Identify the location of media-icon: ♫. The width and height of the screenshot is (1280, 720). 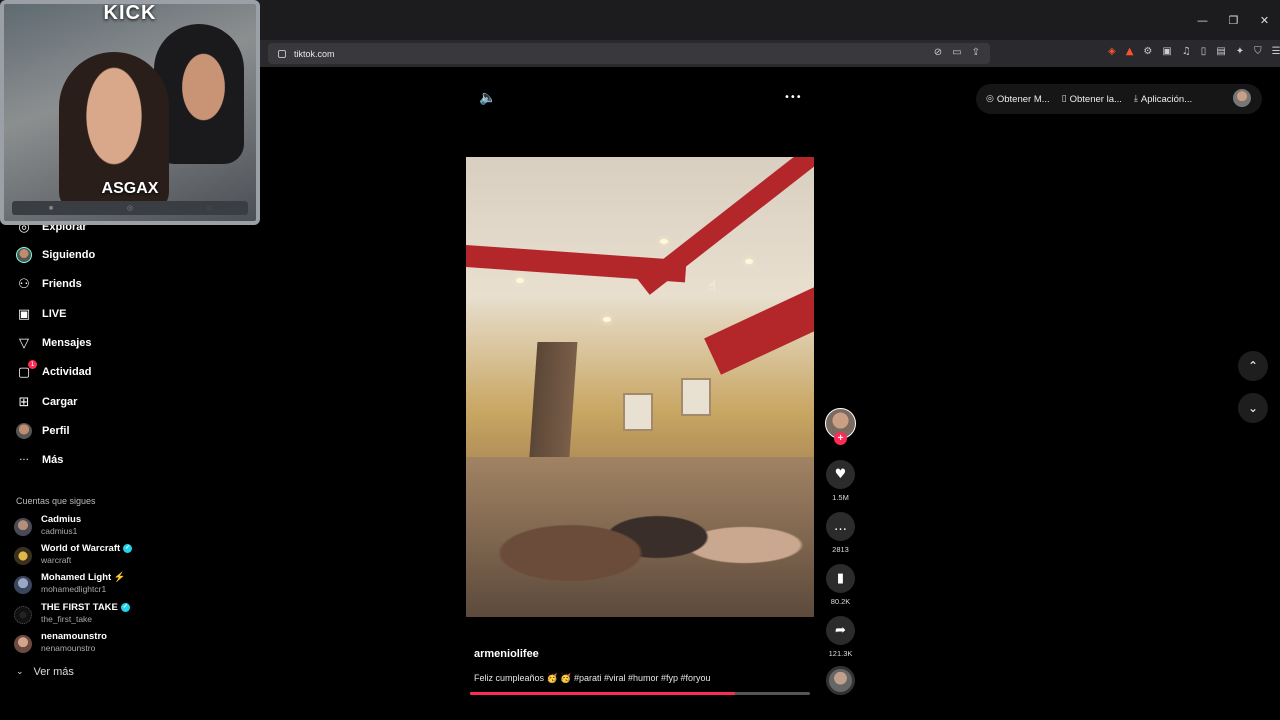
(1186, 51).